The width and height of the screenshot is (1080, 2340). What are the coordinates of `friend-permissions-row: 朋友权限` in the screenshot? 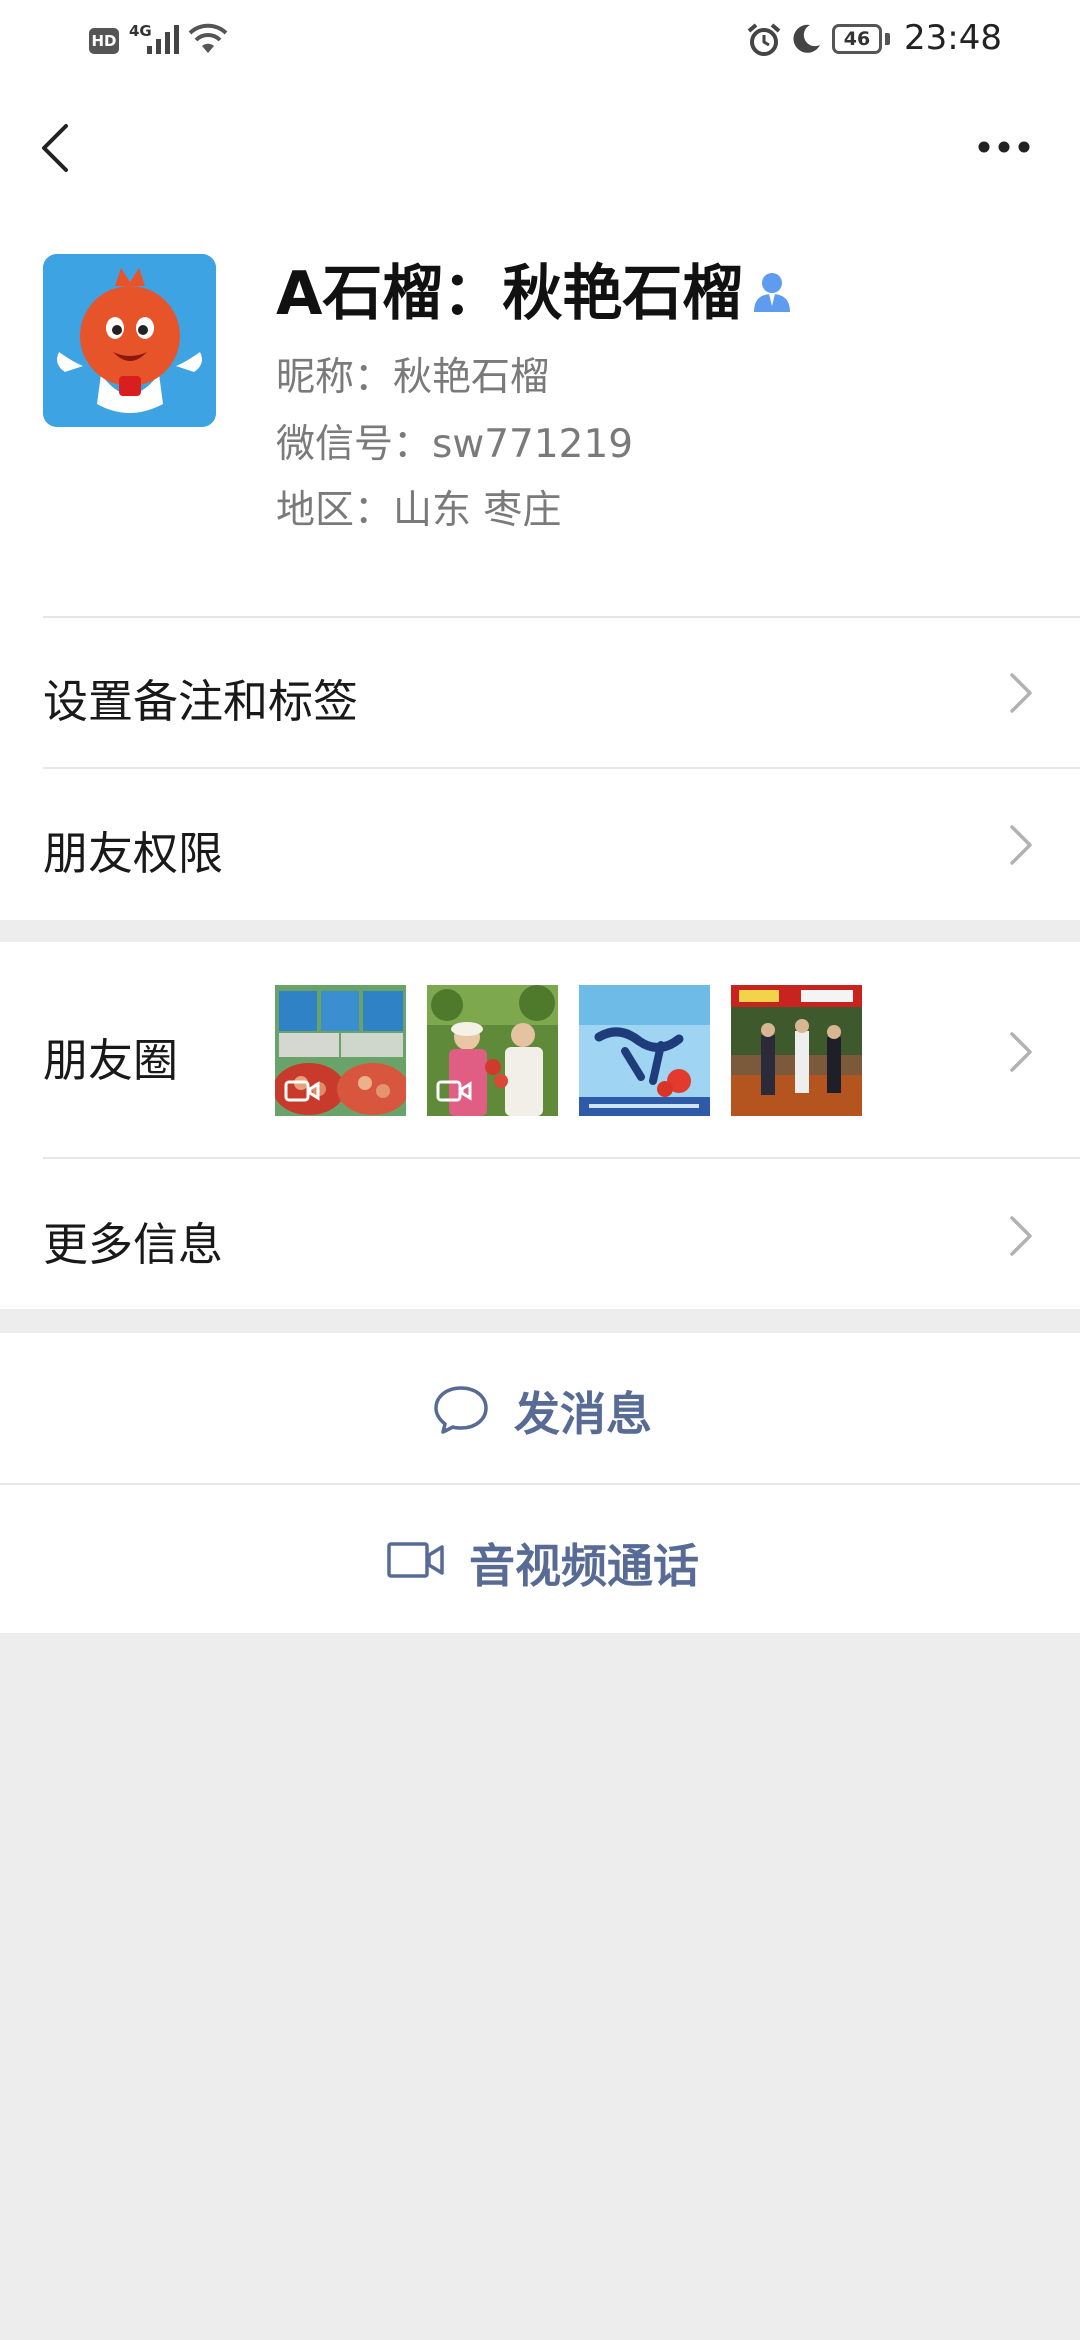 It's located at (133, 849).